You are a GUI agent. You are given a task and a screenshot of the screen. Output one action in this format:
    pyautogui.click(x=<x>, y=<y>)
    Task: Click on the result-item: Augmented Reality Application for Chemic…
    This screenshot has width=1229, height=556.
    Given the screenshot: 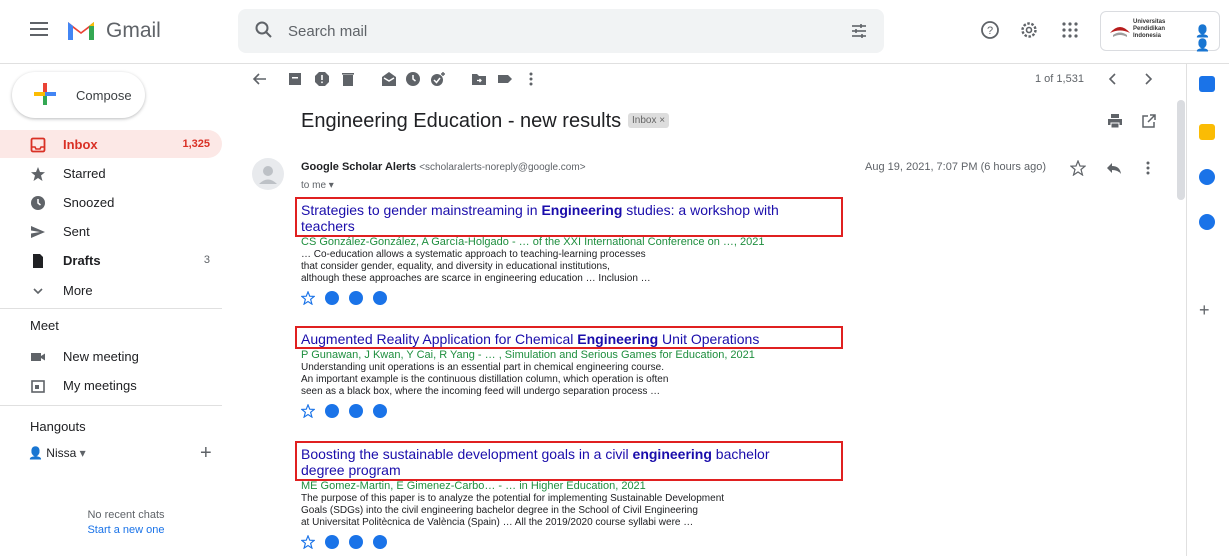 What is the action you would take?
    pyautogui.click(x=570, y=377)
    